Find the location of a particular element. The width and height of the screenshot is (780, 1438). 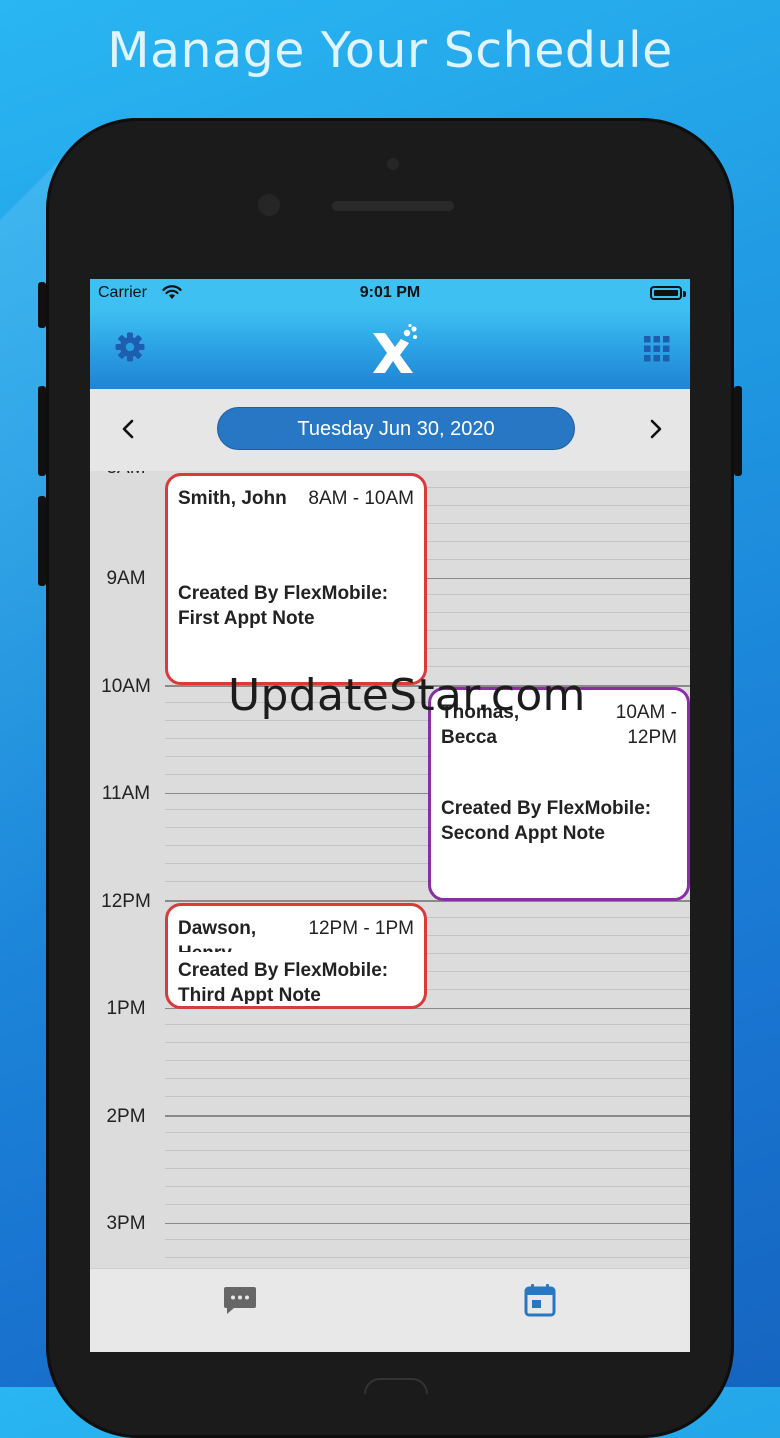

date-selector: Tuesday Jun 30, 2020 is located at coordinates (396, 428).